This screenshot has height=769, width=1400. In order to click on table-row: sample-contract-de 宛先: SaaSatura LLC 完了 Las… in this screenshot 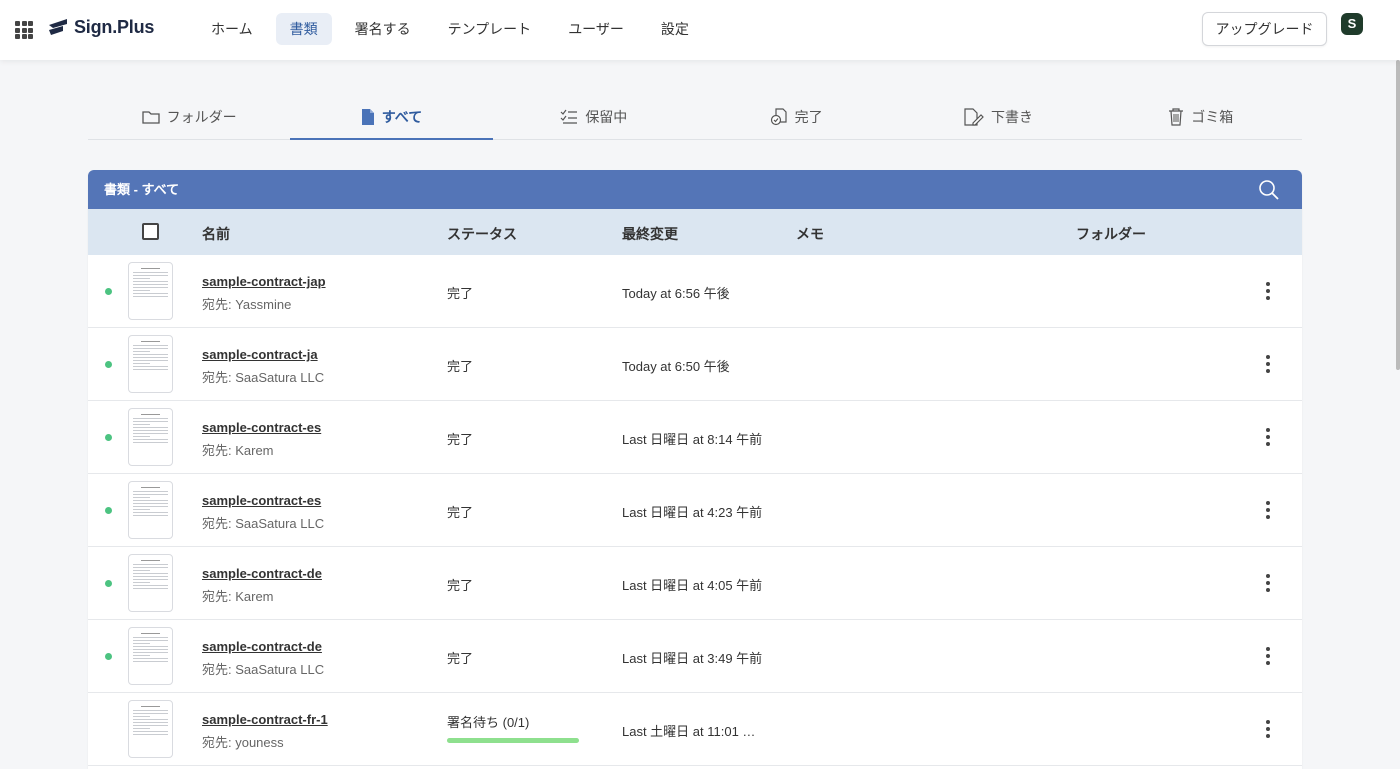, I will do `click(695, 656)`.